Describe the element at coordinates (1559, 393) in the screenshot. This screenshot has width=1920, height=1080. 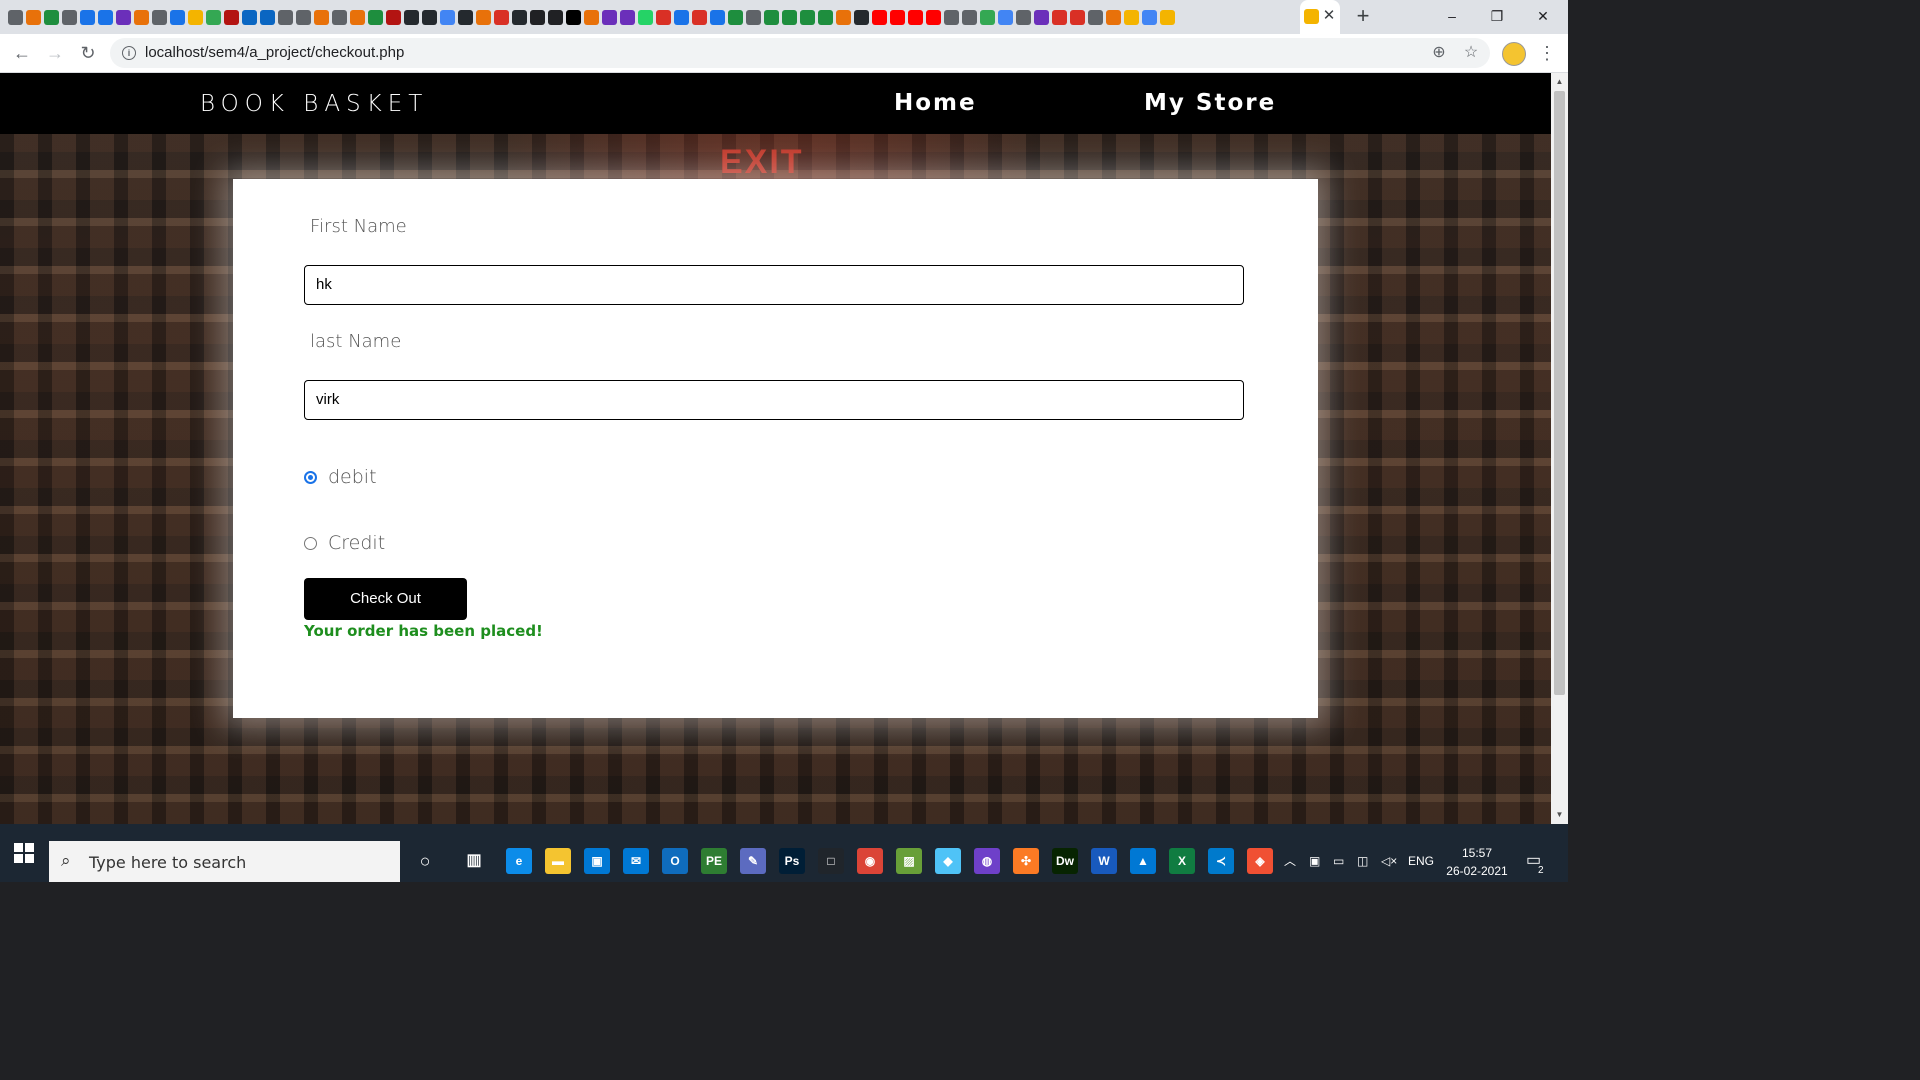
I see `scrollbar-thumb` at that location.